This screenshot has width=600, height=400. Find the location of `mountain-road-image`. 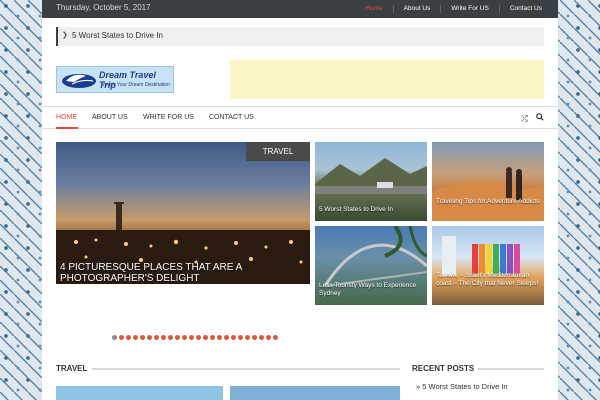

mountain-road-image is located at coordinates (371, 176).